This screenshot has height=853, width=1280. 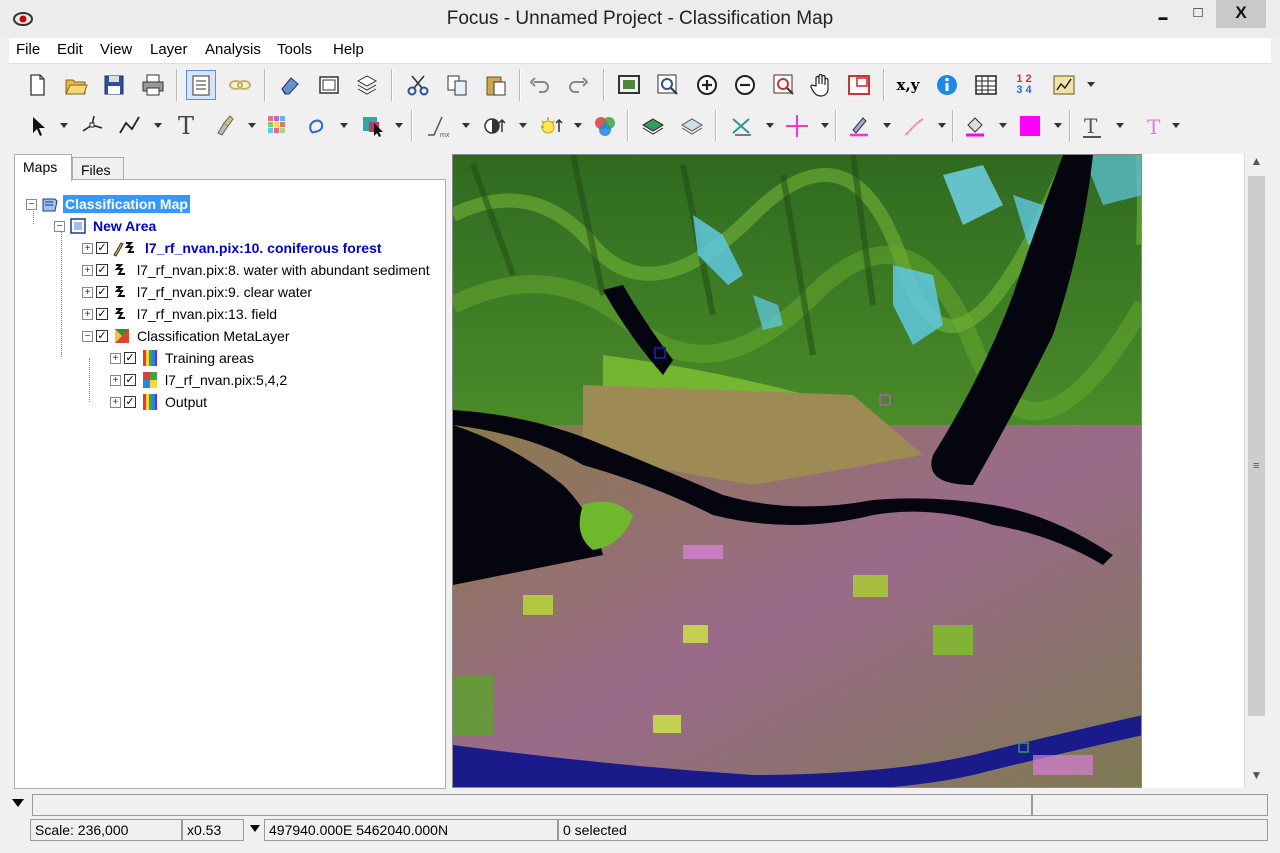 I want to click on fill-select-dropdown-arrow, so click(x=399, y=125).